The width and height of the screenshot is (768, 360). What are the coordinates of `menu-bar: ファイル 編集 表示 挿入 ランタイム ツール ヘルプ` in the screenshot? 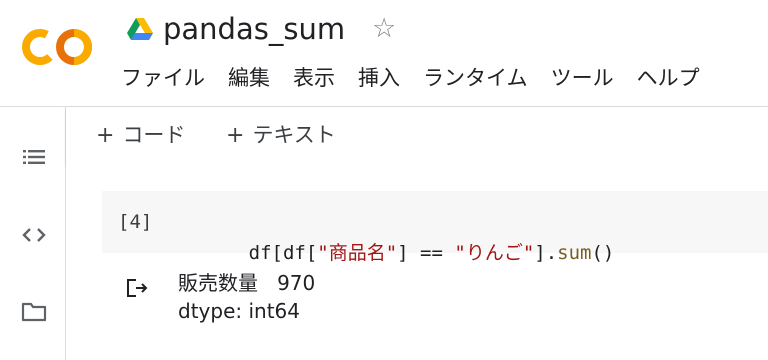 It's located at (410, 78).